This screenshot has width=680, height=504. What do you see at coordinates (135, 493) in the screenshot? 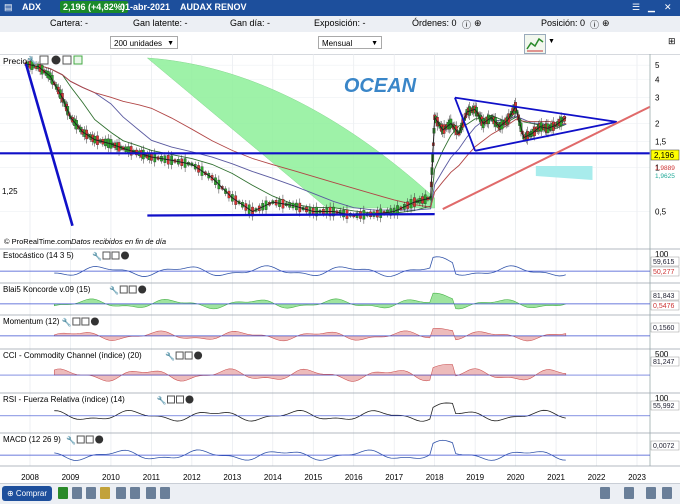
I see `text-icon` at bounding box center [135, 493].